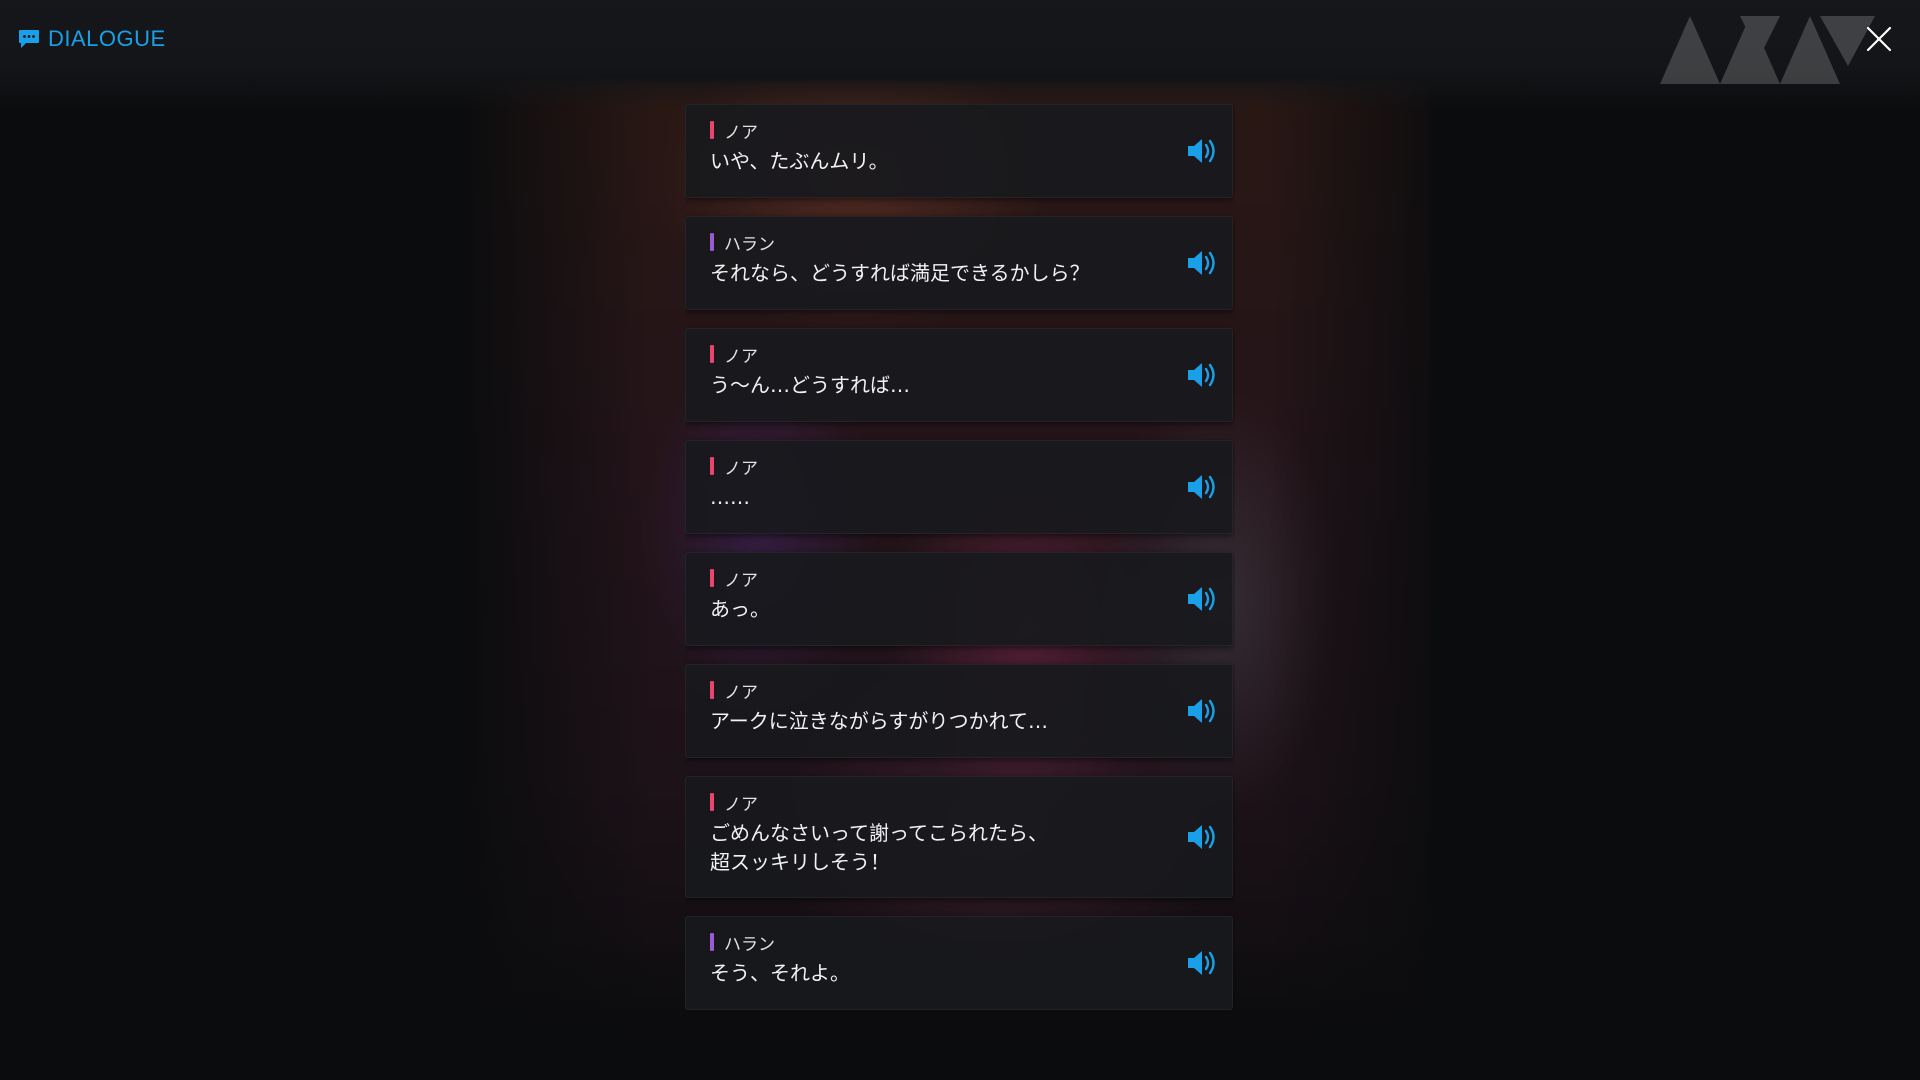  I want to click on dialogue-entry: ノア ごめんなさいって謝ってこられたら、 超スッキリしそう！, so click(959, 837).